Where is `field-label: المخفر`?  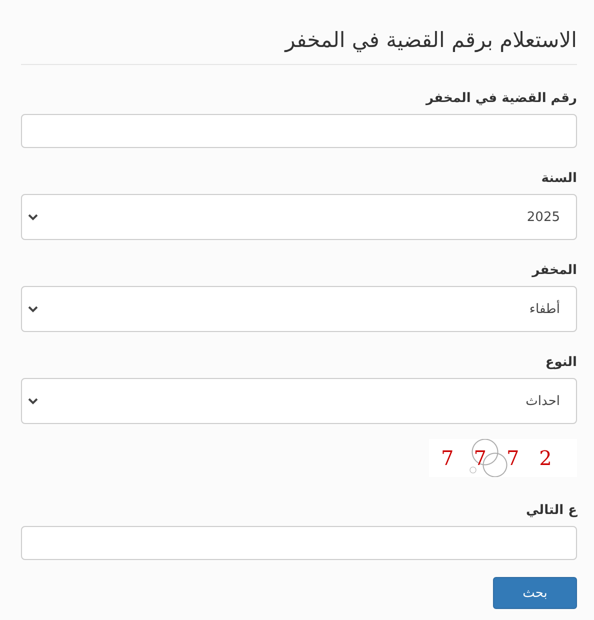 field-label: المخفر is located at coordinates (553, 270).